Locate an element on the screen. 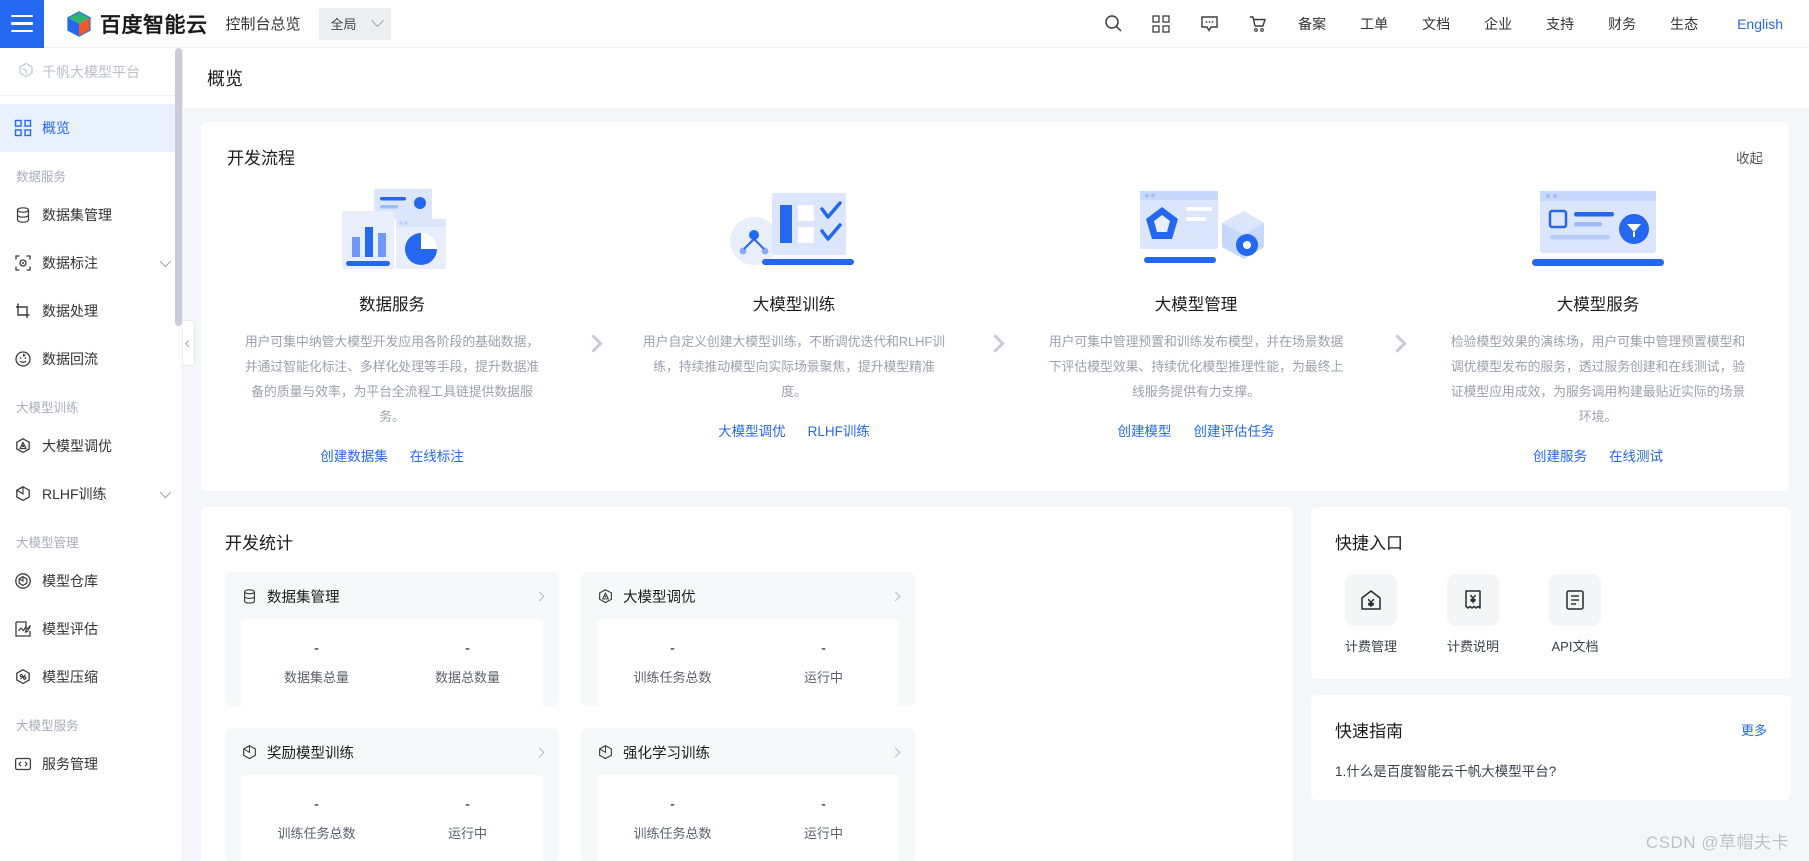 The height and width of the screenshot is (861, 1809). nav-link-zhichi: 支持 is located at coordinates (1560, 24).